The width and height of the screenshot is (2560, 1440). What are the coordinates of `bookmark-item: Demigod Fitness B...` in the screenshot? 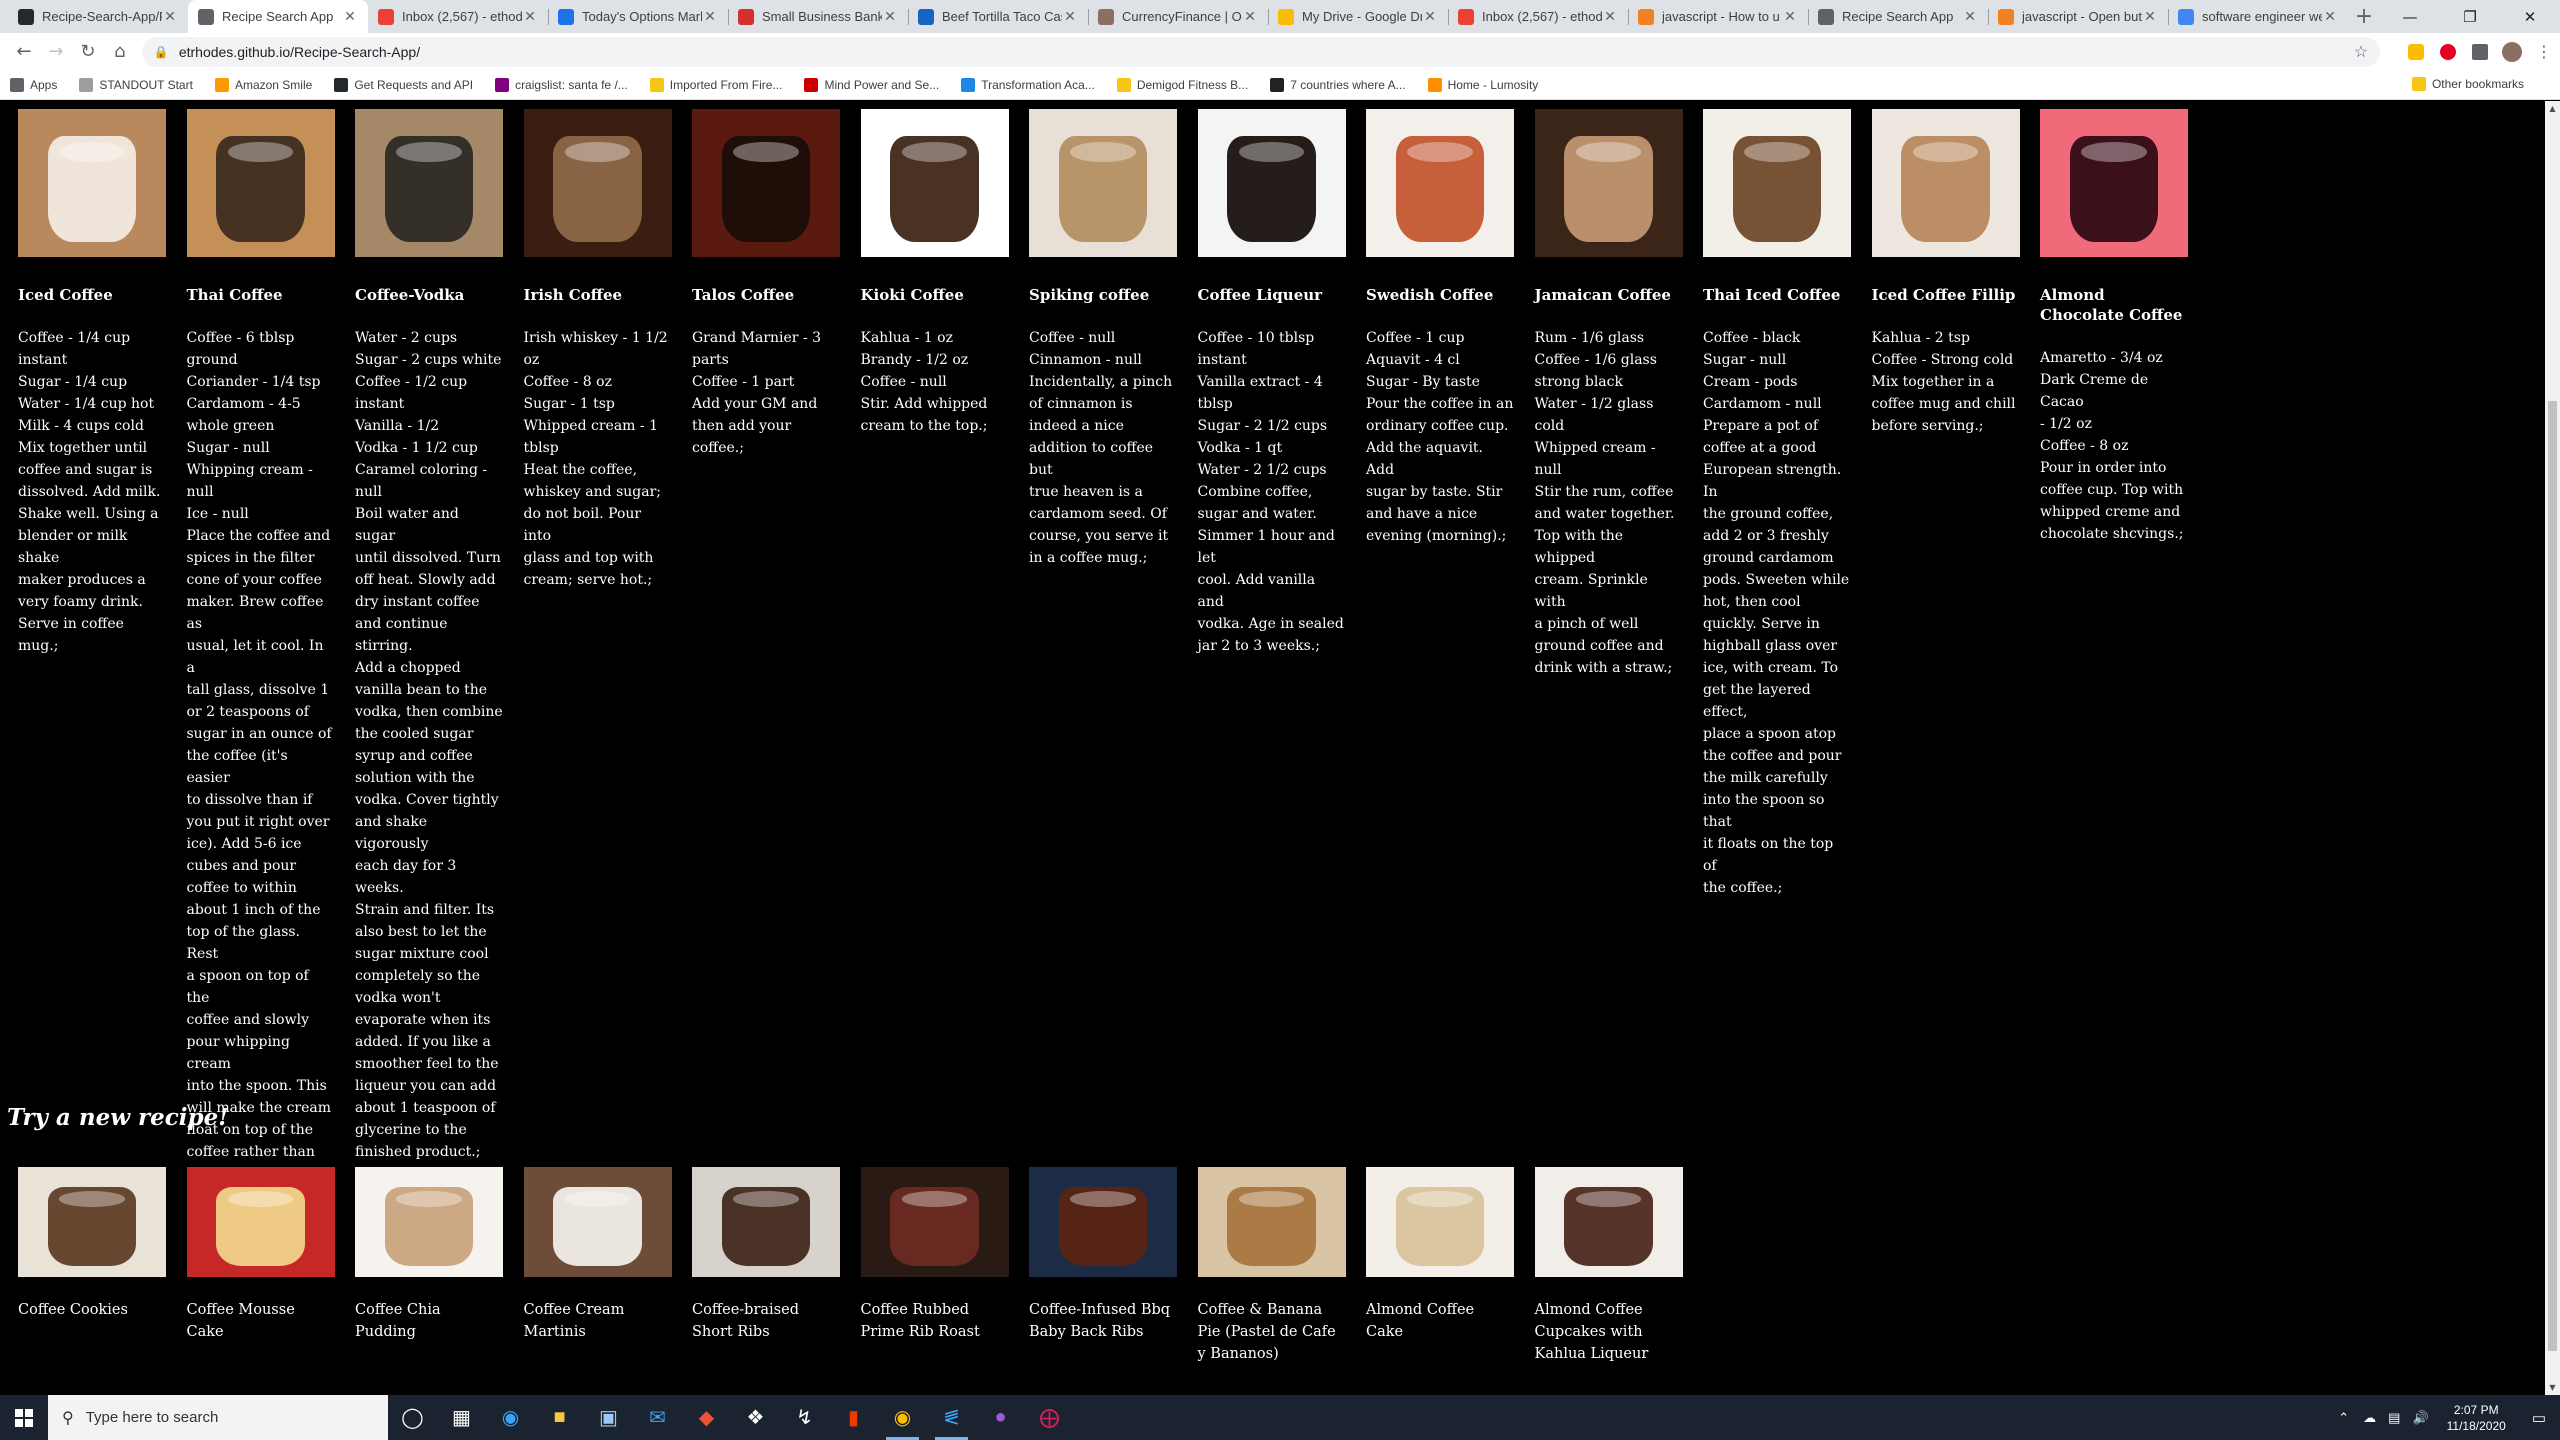 It's located at (1182, 84).